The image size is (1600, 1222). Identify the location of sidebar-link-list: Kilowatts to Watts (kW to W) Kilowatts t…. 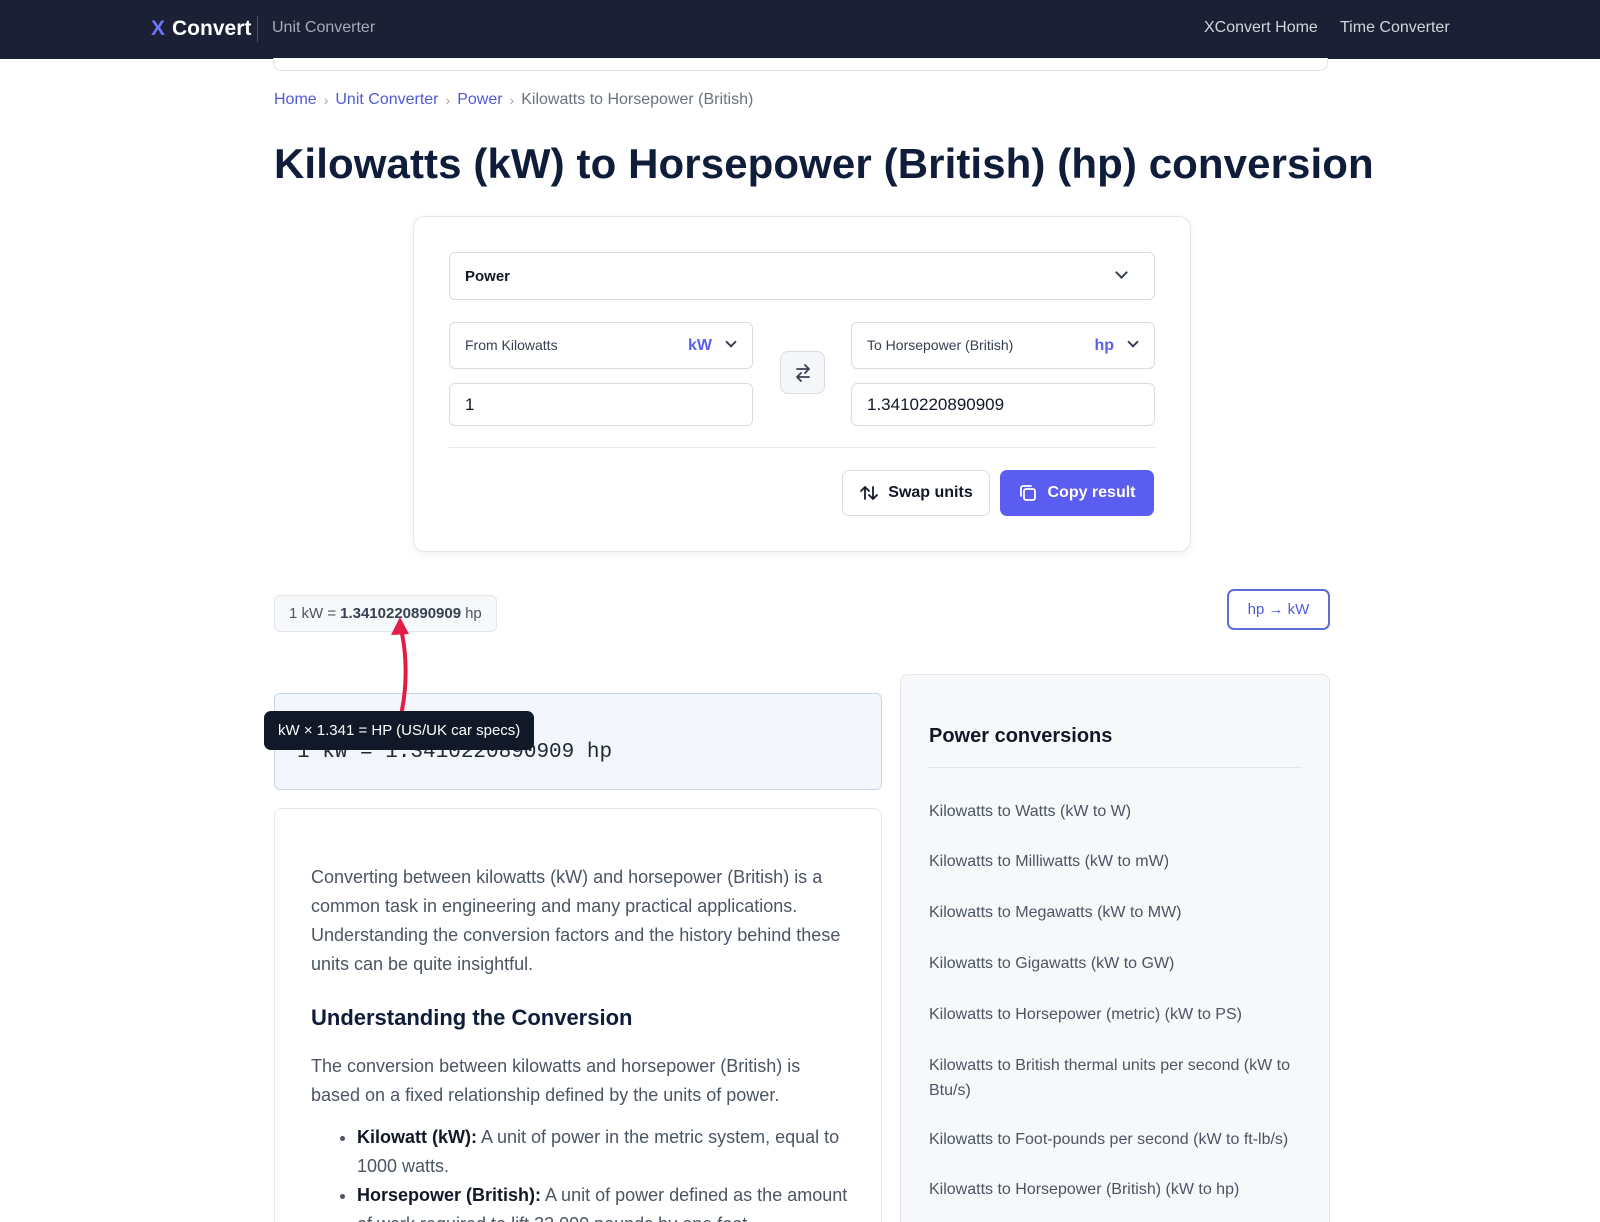
(1114, 1000).